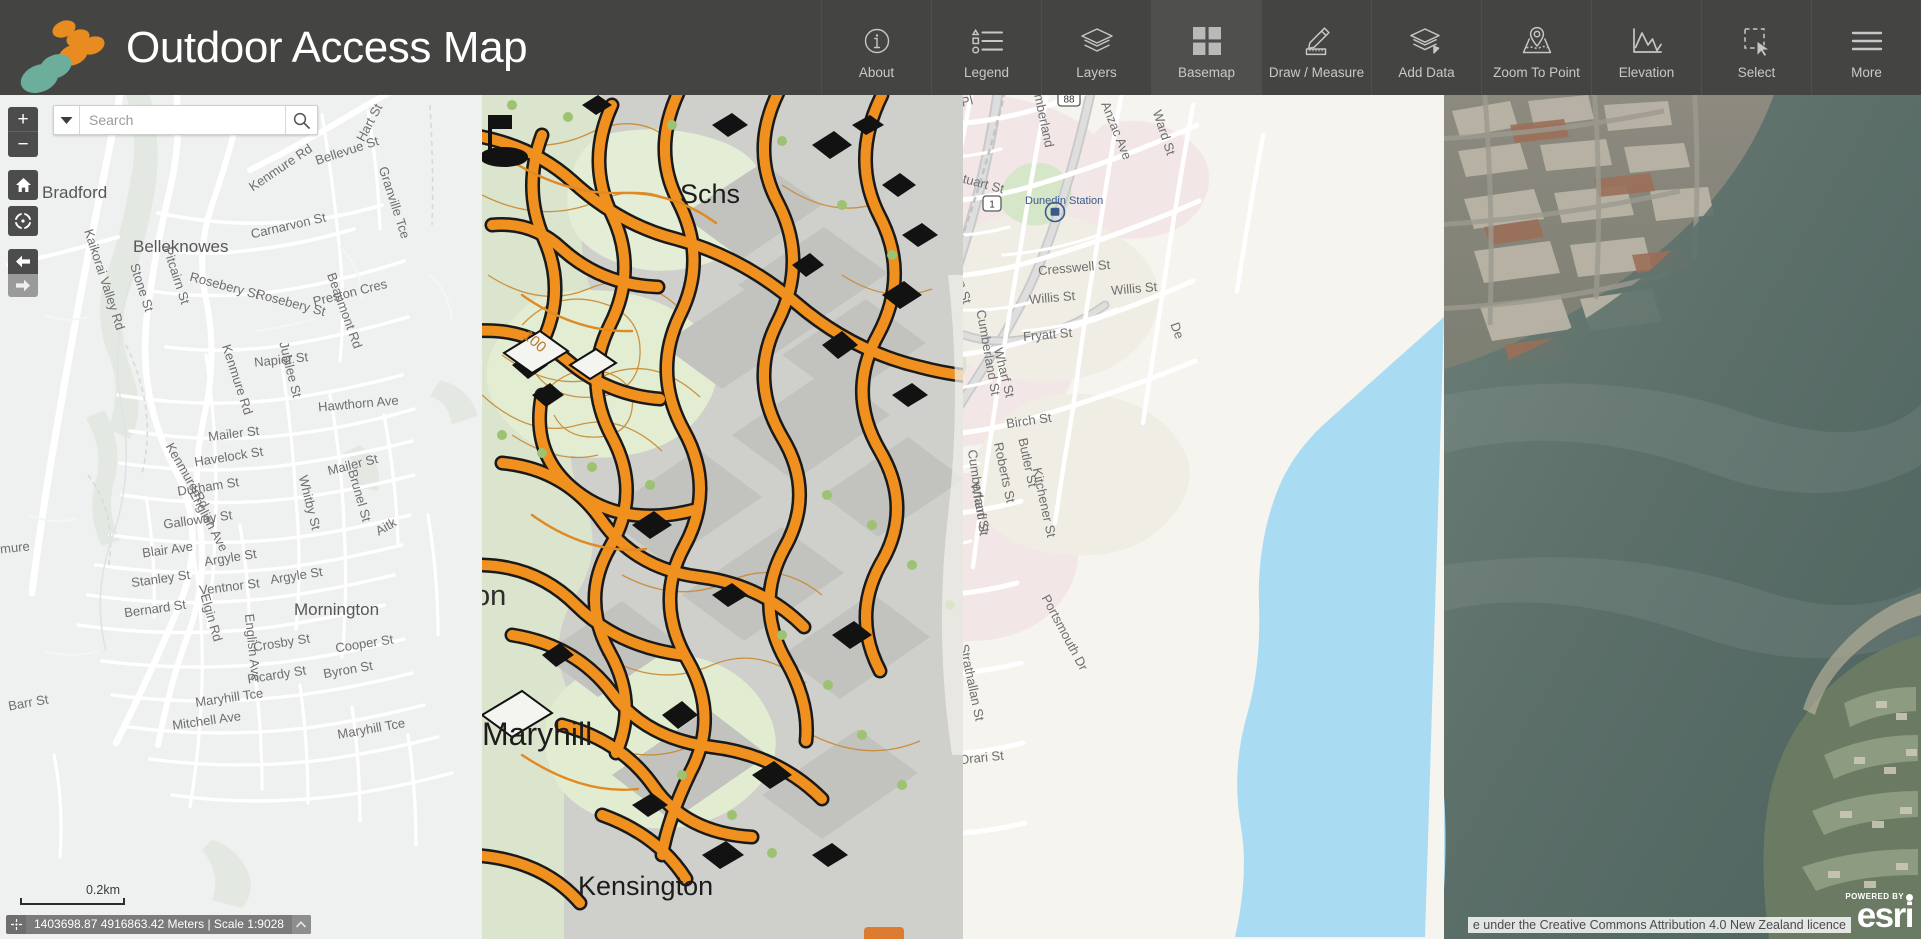 This screenshot has height=939, width=1921. What do you see at coordinates (1867, 41) in the screenshot?
I see `hamburger-icon` at bounding box center [1867, 41].